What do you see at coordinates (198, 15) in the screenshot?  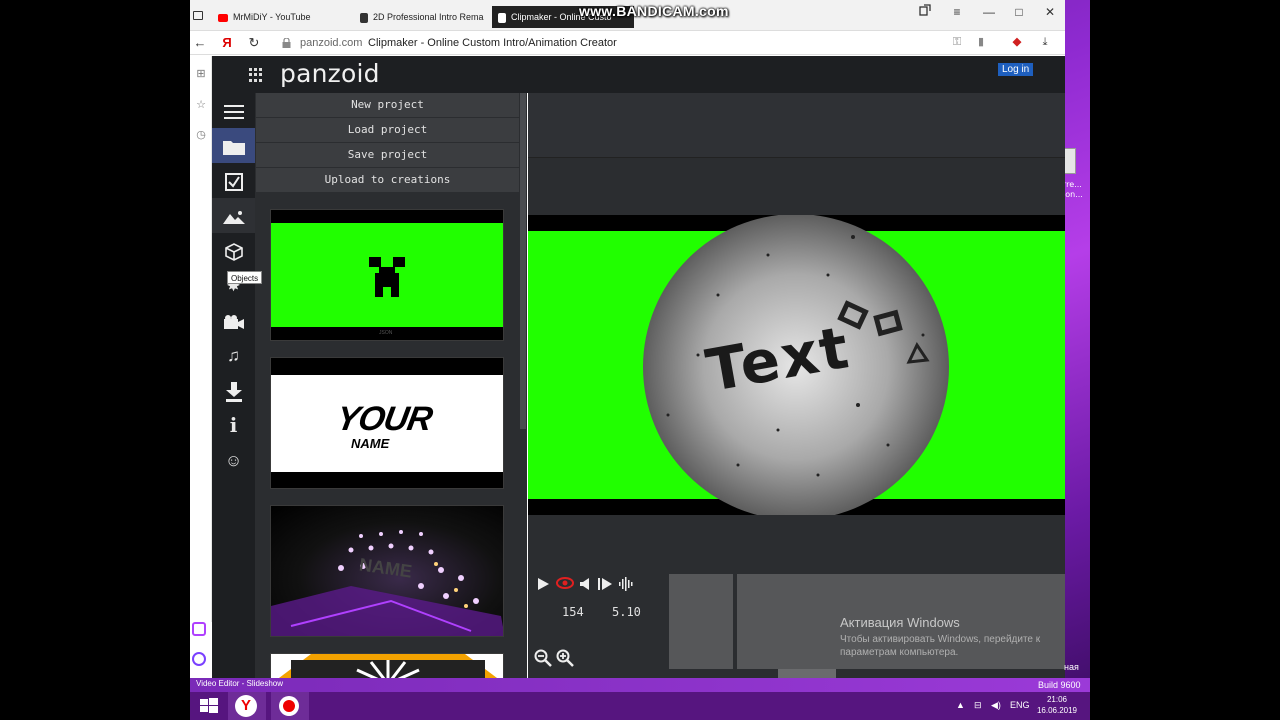 I see `tab-overview-icon` at bounding box center [198, 15].